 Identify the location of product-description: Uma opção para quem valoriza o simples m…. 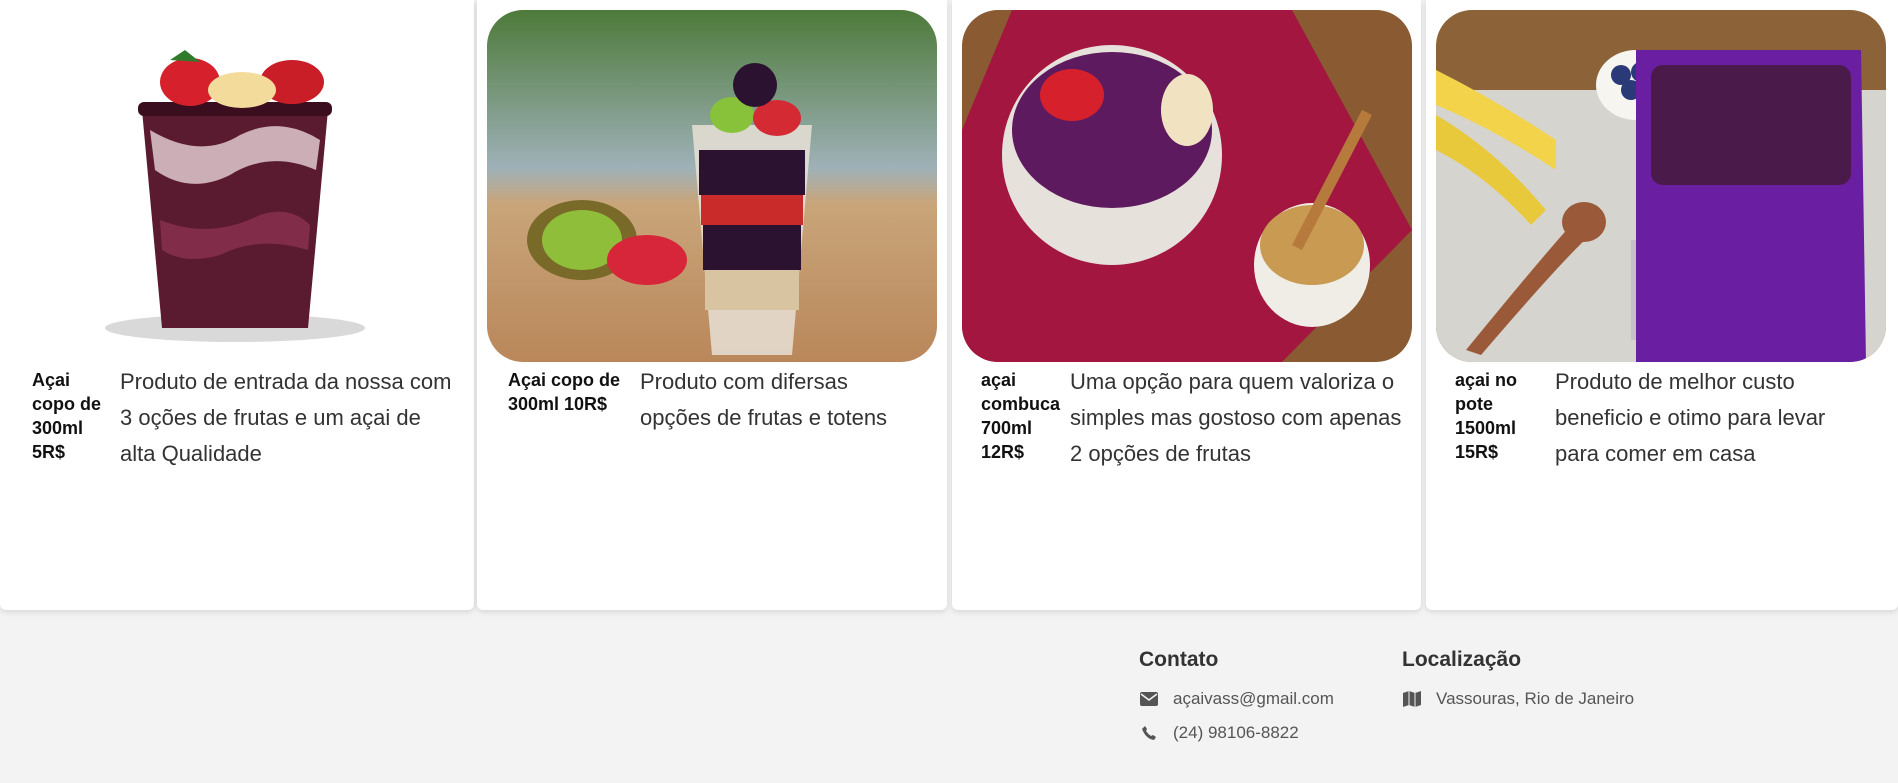
(1236, 417).